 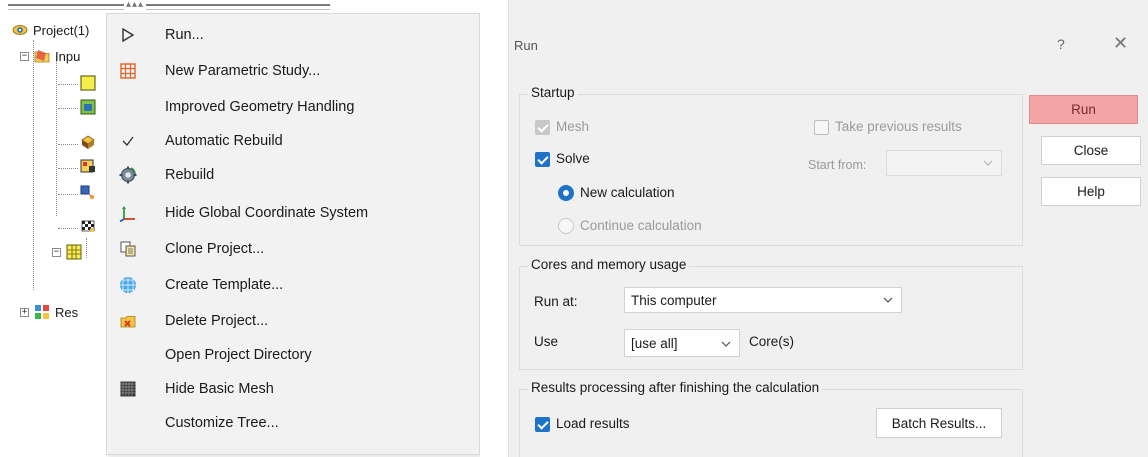 I want to click on menu-item-rebuild: Rebuild, so click(x=293, y=175).